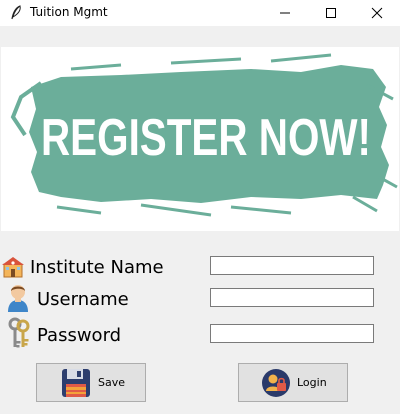 This screenshot has width=400, height=414. What do you see at coordinates (69, 12) in the screenshot?
I see `window-title: Tuition Mgmt` at bounding box center [69, 12].